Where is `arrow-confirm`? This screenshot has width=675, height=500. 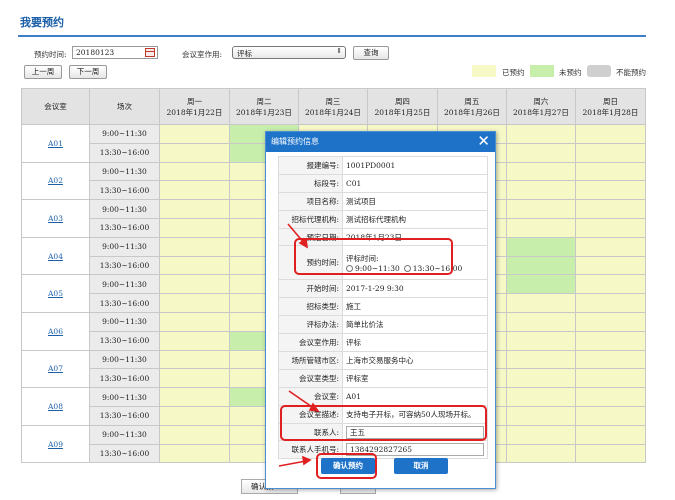 arrow-confirm is located at coordinates (292, 463).